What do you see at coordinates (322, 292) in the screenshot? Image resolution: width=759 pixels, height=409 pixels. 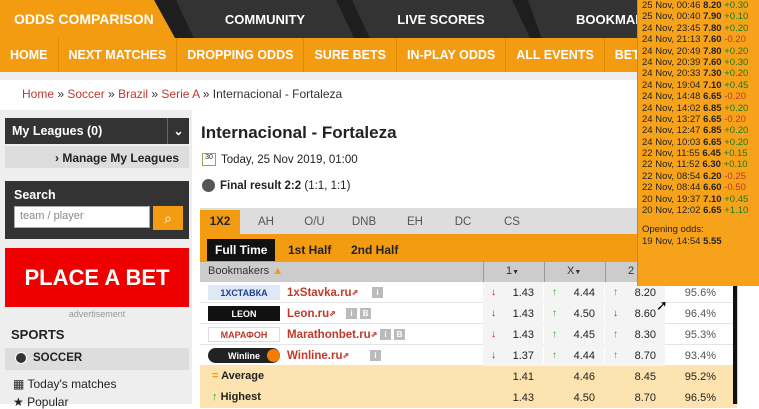 I see `bookmaker-name: 1xStavka.ru ⇗` at bounding box center [322, 292].